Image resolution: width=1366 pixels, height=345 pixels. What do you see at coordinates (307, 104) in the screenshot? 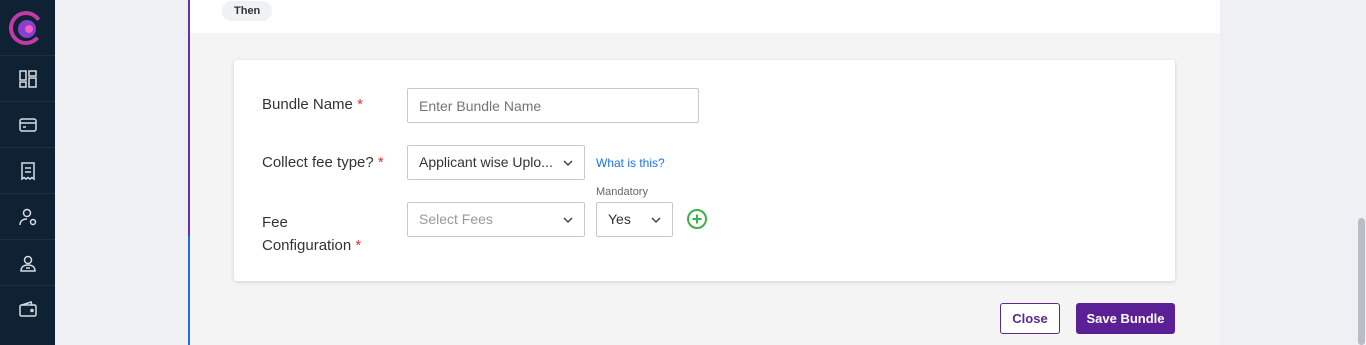
I see `bundle-name-label-text: Bundle Name` at bounding box center [307, 104].